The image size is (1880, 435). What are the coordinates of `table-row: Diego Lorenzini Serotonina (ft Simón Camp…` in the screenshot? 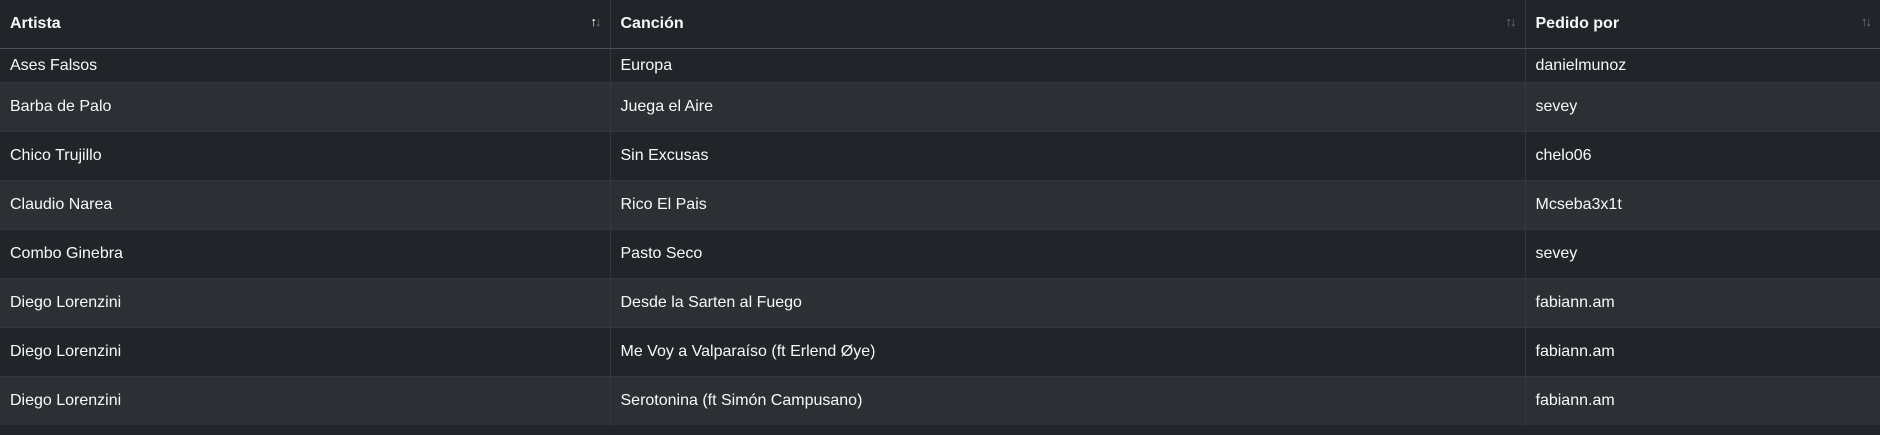 It's located at (940, 400).